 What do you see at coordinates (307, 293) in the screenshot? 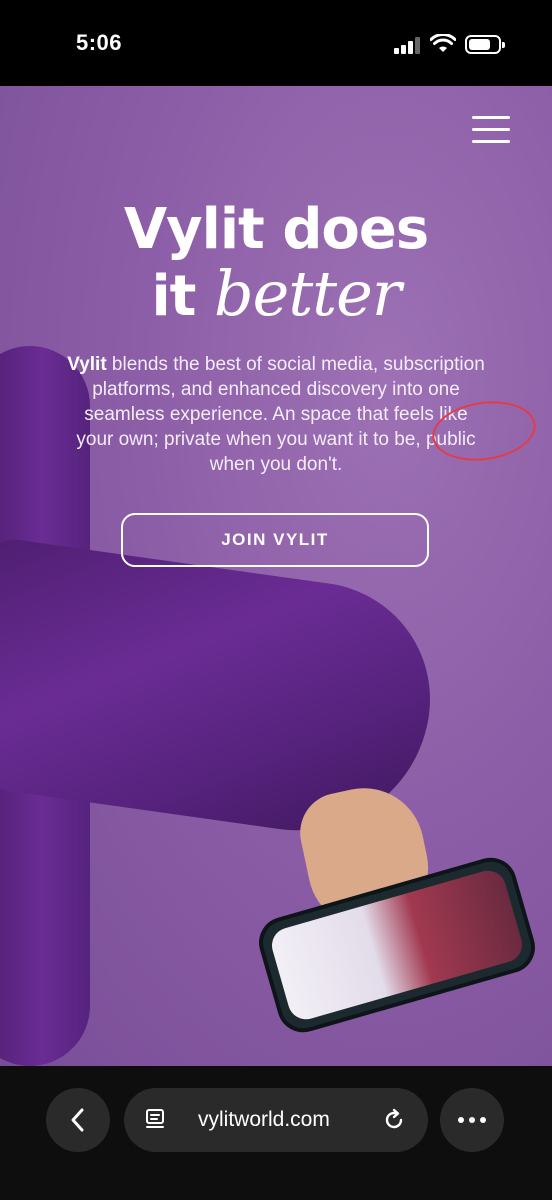
I see `headline-script: better` at bounding box center [307, 293].